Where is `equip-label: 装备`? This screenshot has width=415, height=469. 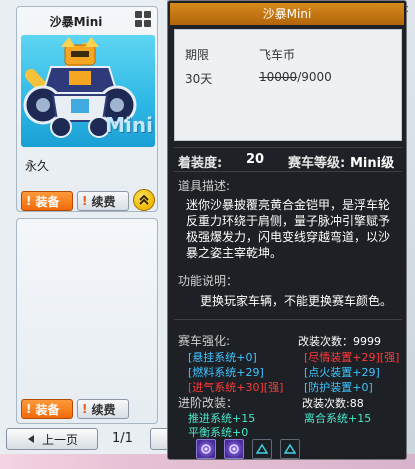 equip-label: 装备 is located at coordinates (47, 201).